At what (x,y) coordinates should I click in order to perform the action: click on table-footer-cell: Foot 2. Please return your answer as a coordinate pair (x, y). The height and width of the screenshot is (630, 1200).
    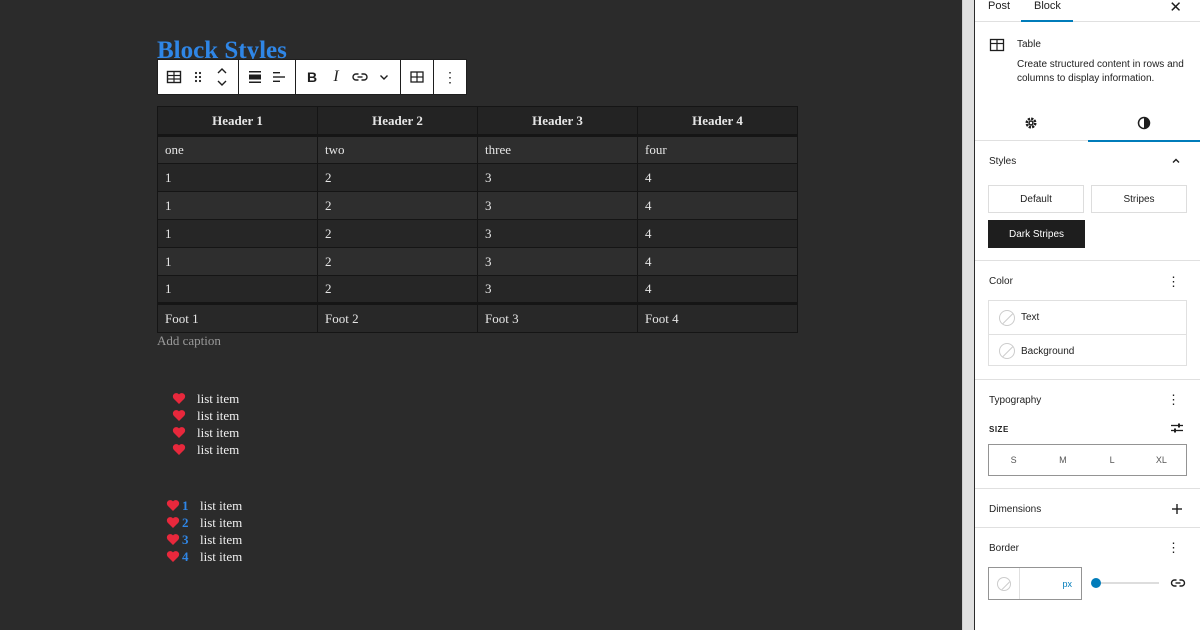
    Looking at the image, I should click on (397, 317).